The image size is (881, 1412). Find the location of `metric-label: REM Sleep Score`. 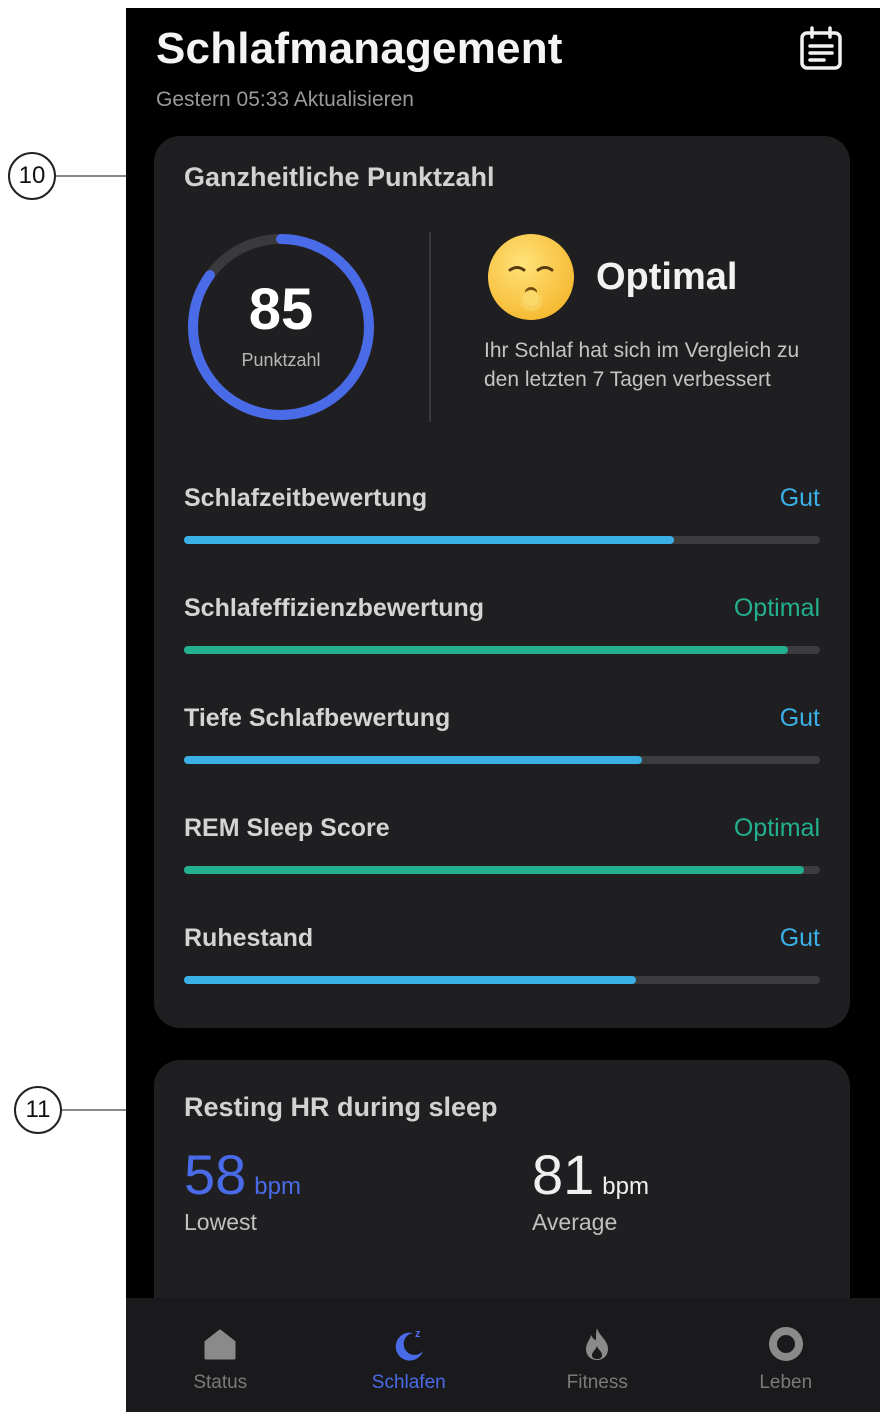

metric-label: REM Sleep Score is located at coordinates (287, 828).